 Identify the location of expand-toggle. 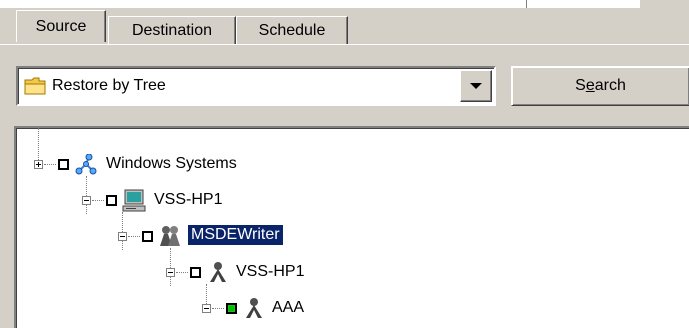
(38, 164).